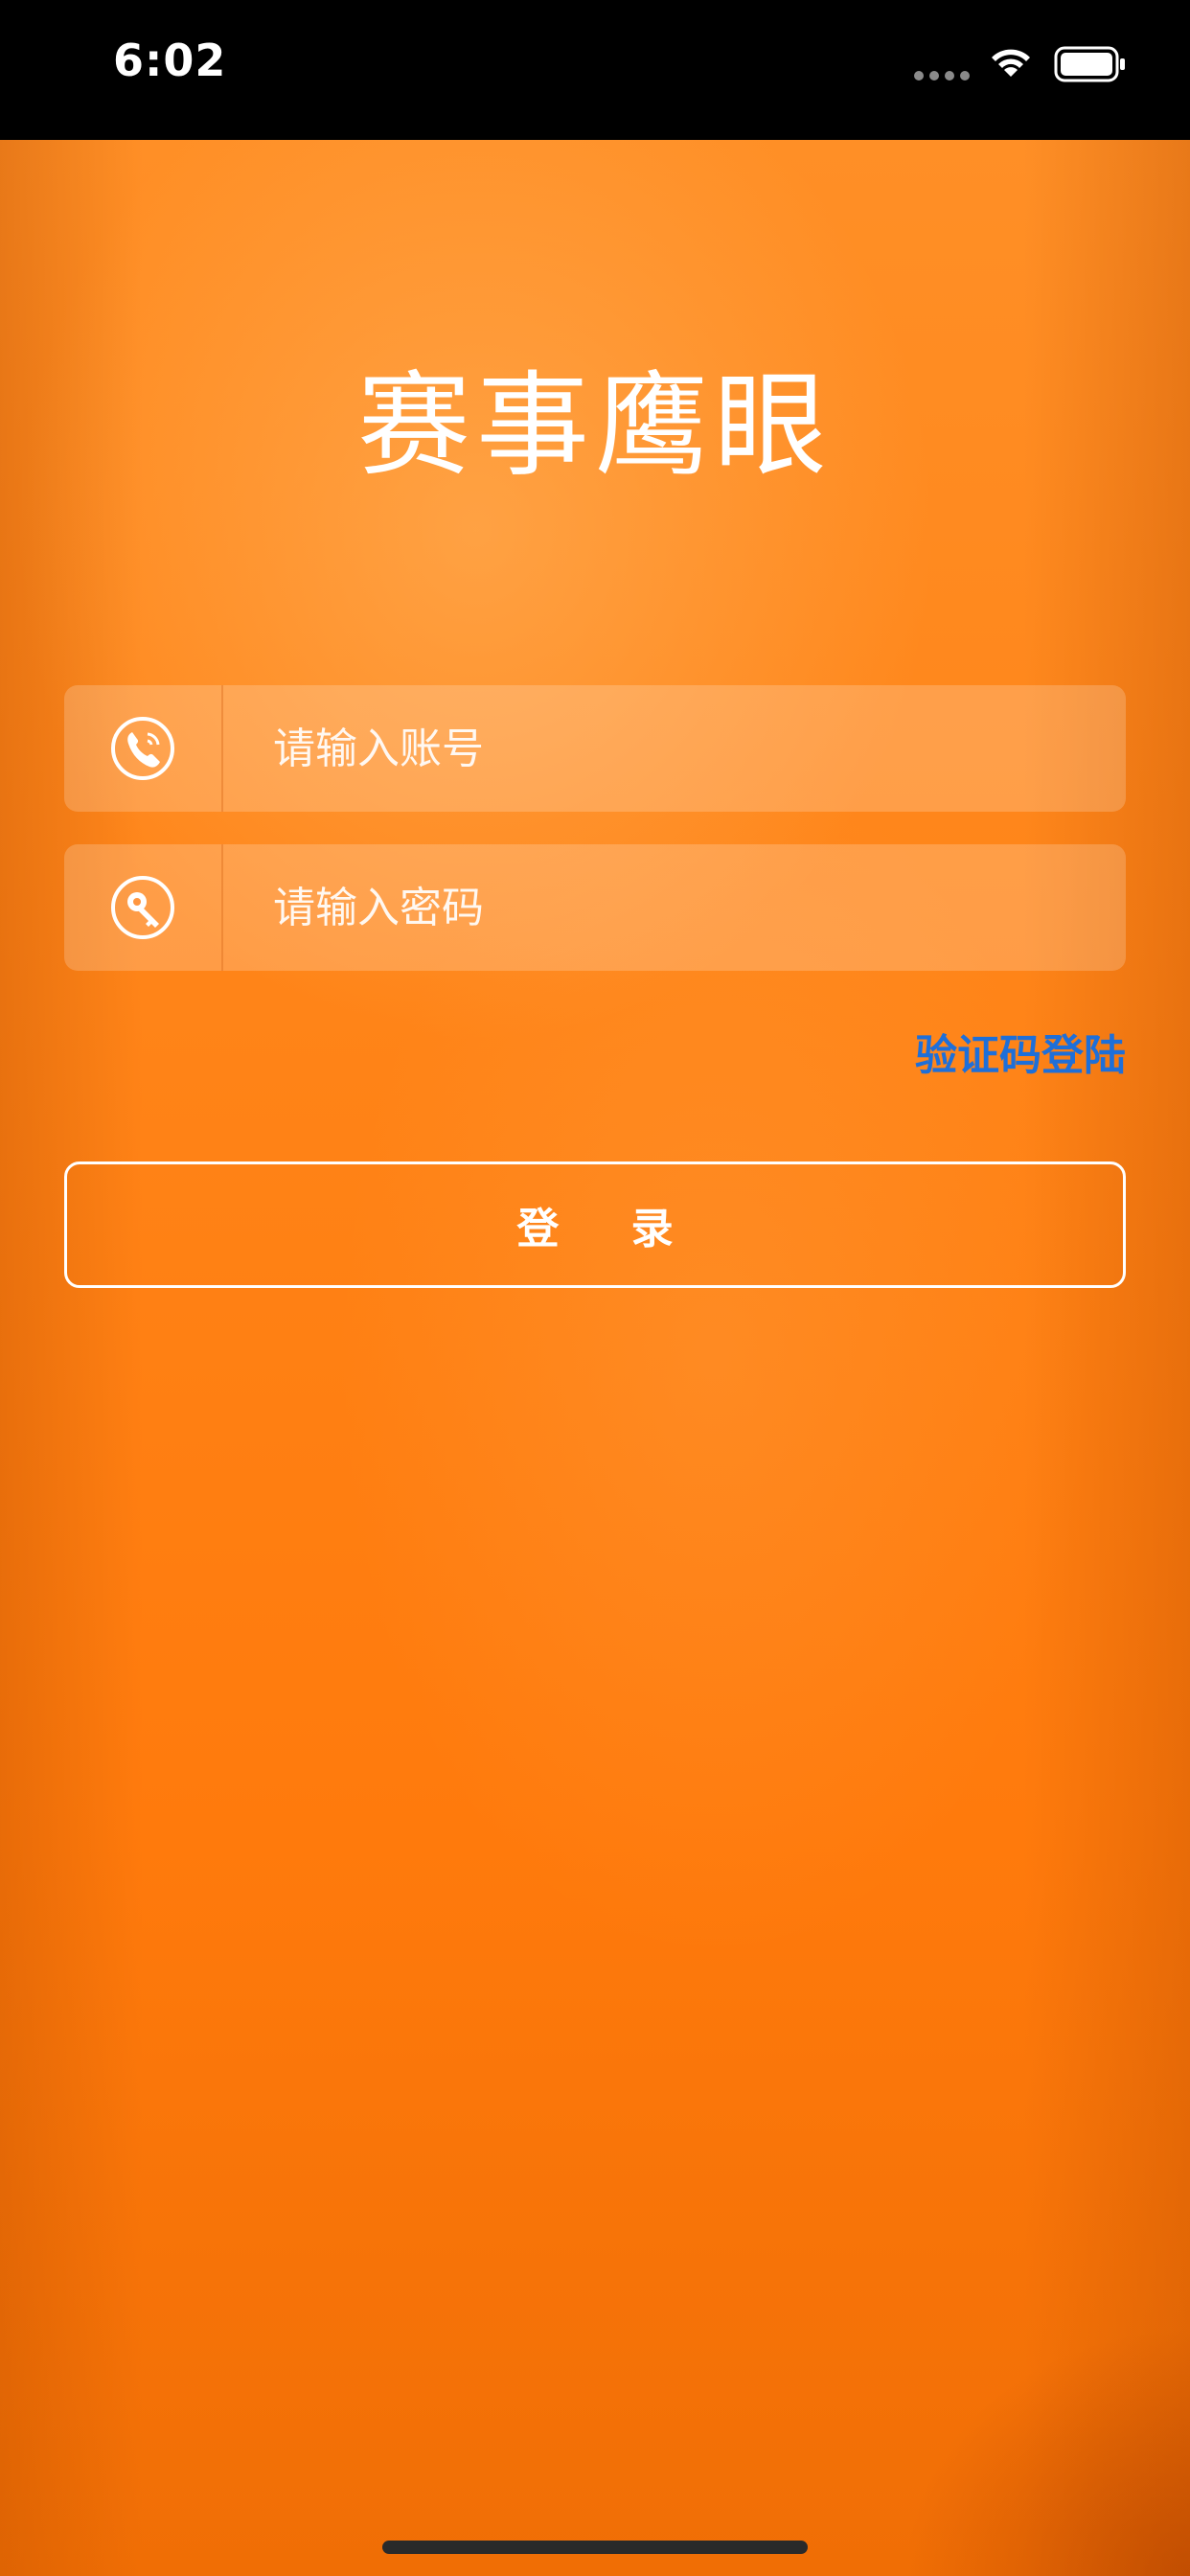  What do you see at coordinates (1046, 2451) in the screenshot?
I see `background-shade` at bounding box center [1046, 2451].